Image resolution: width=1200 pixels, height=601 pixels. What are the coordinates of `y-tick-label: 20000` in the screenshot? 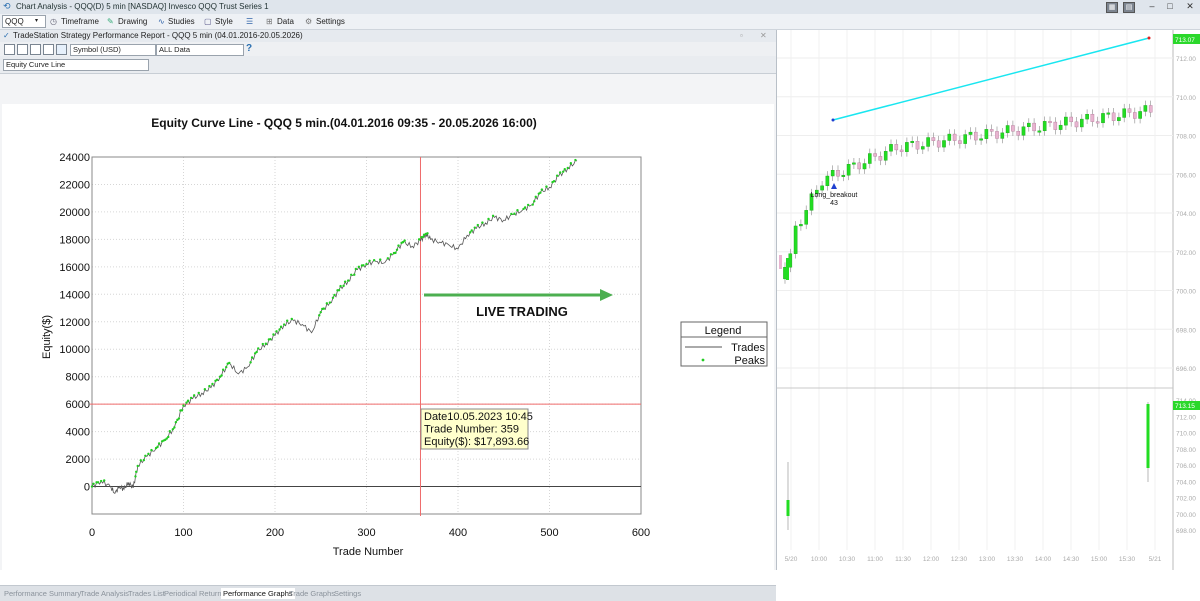 It's located at (74, 213).